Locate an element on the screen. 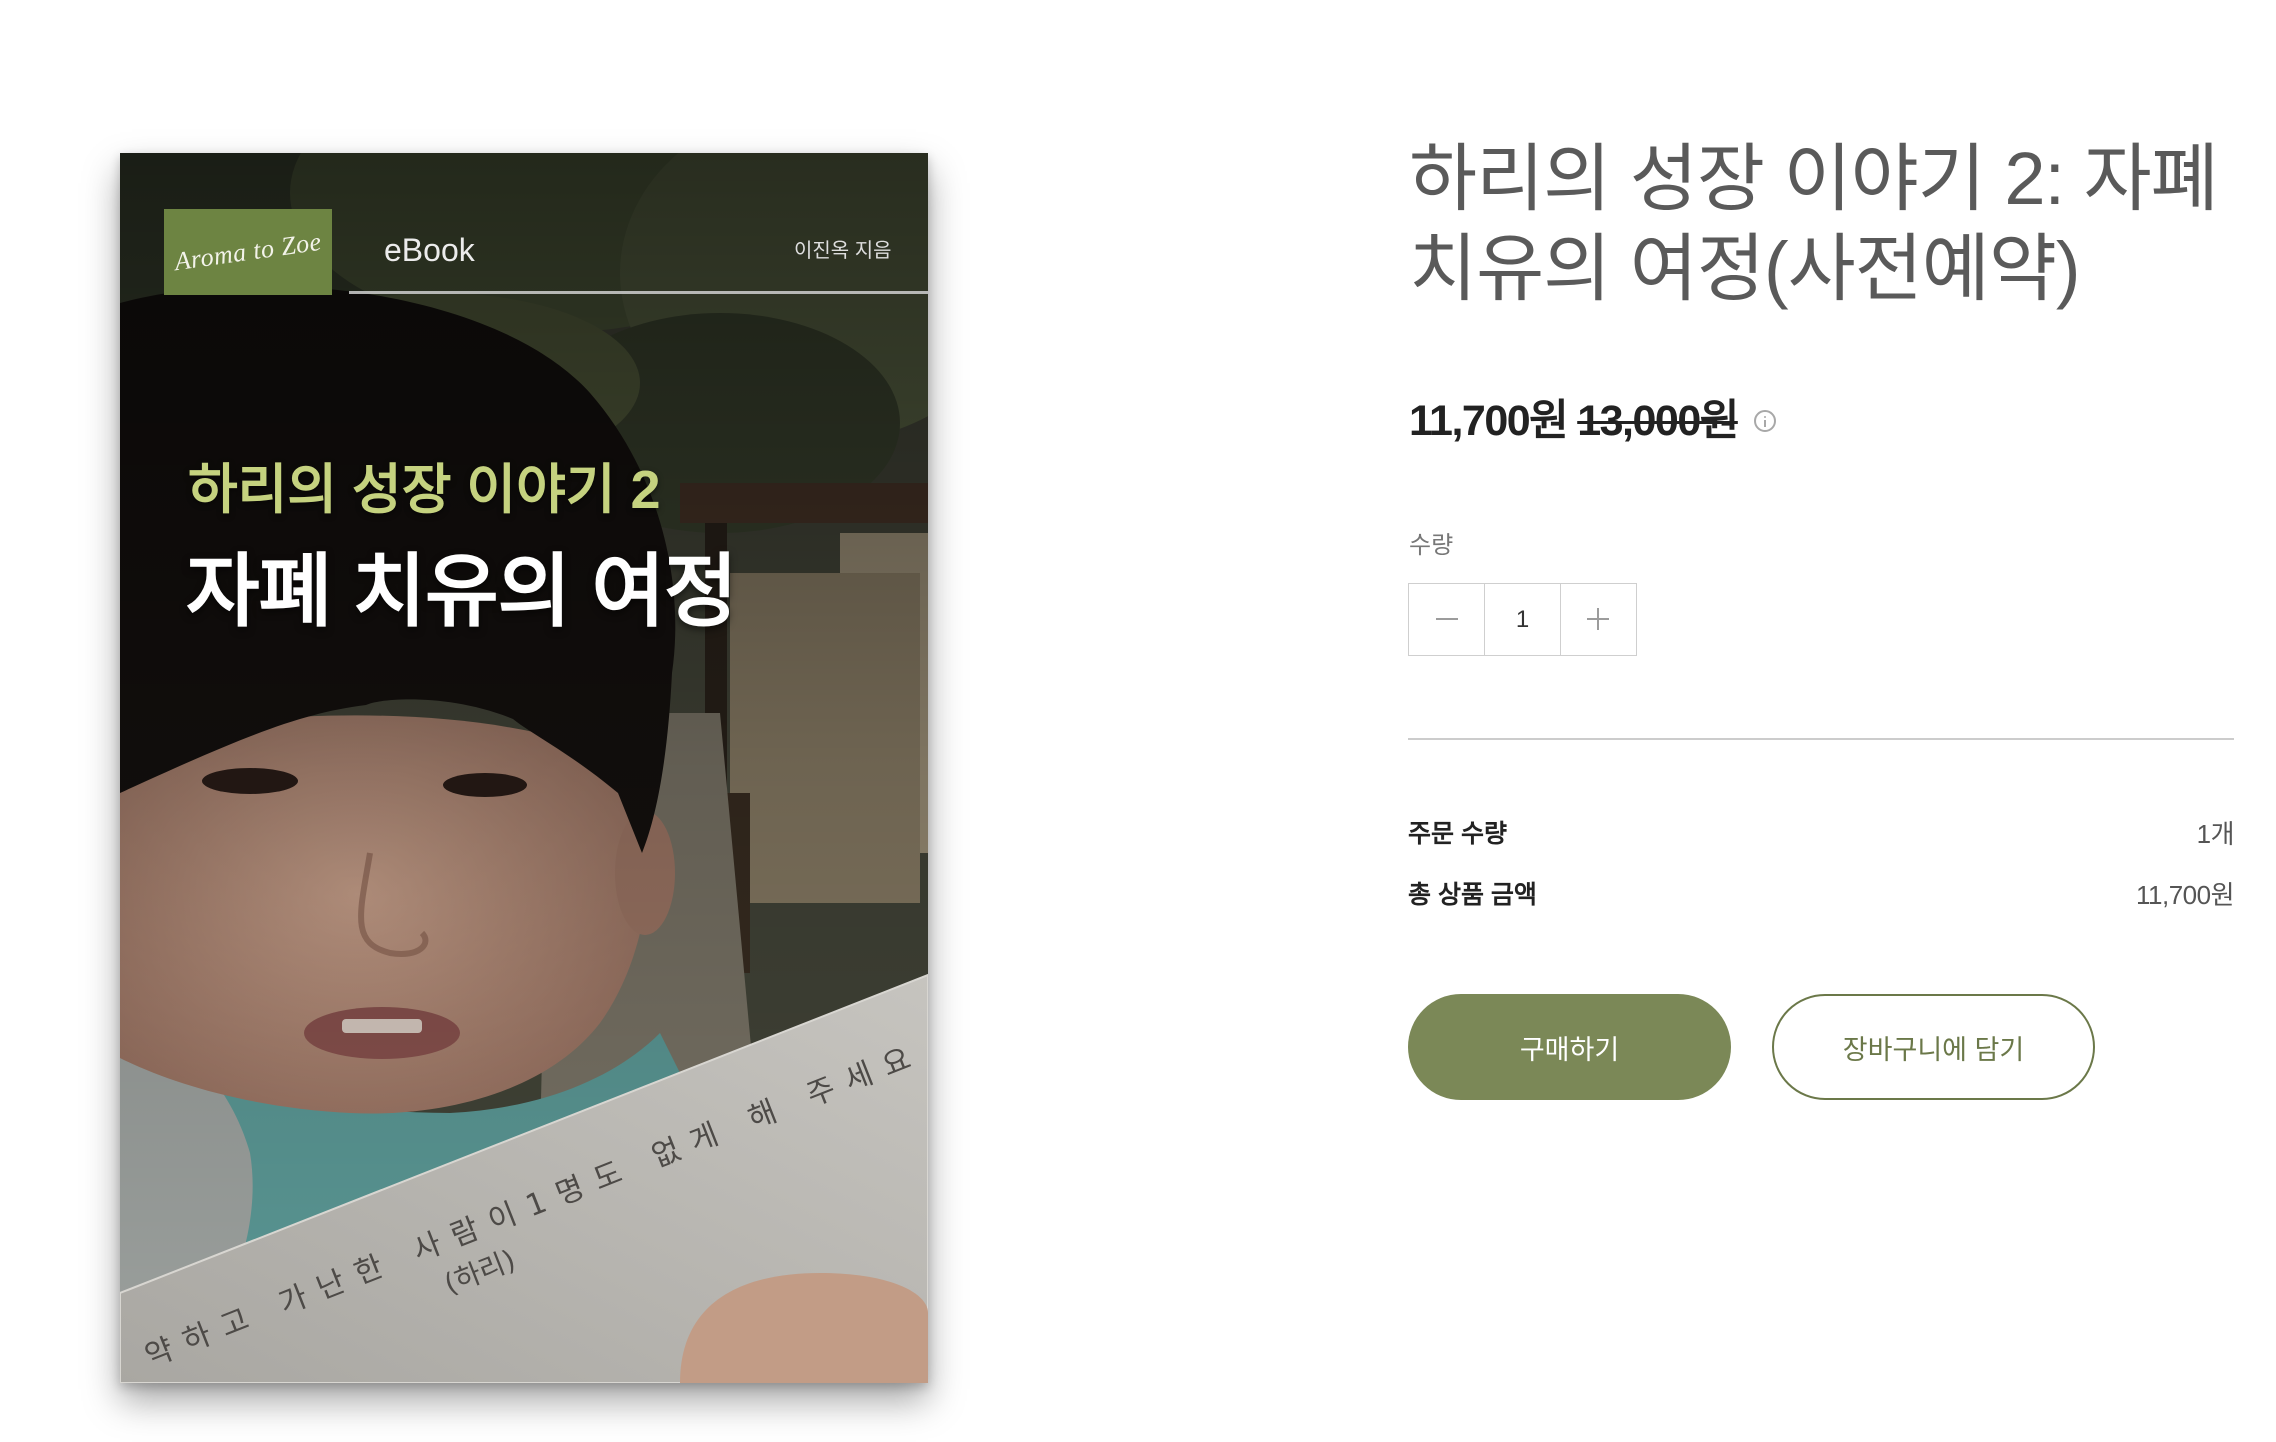 This screenshot has height=1442, width=2276. quantity-increase-button is located at coordinates (1598, 619).